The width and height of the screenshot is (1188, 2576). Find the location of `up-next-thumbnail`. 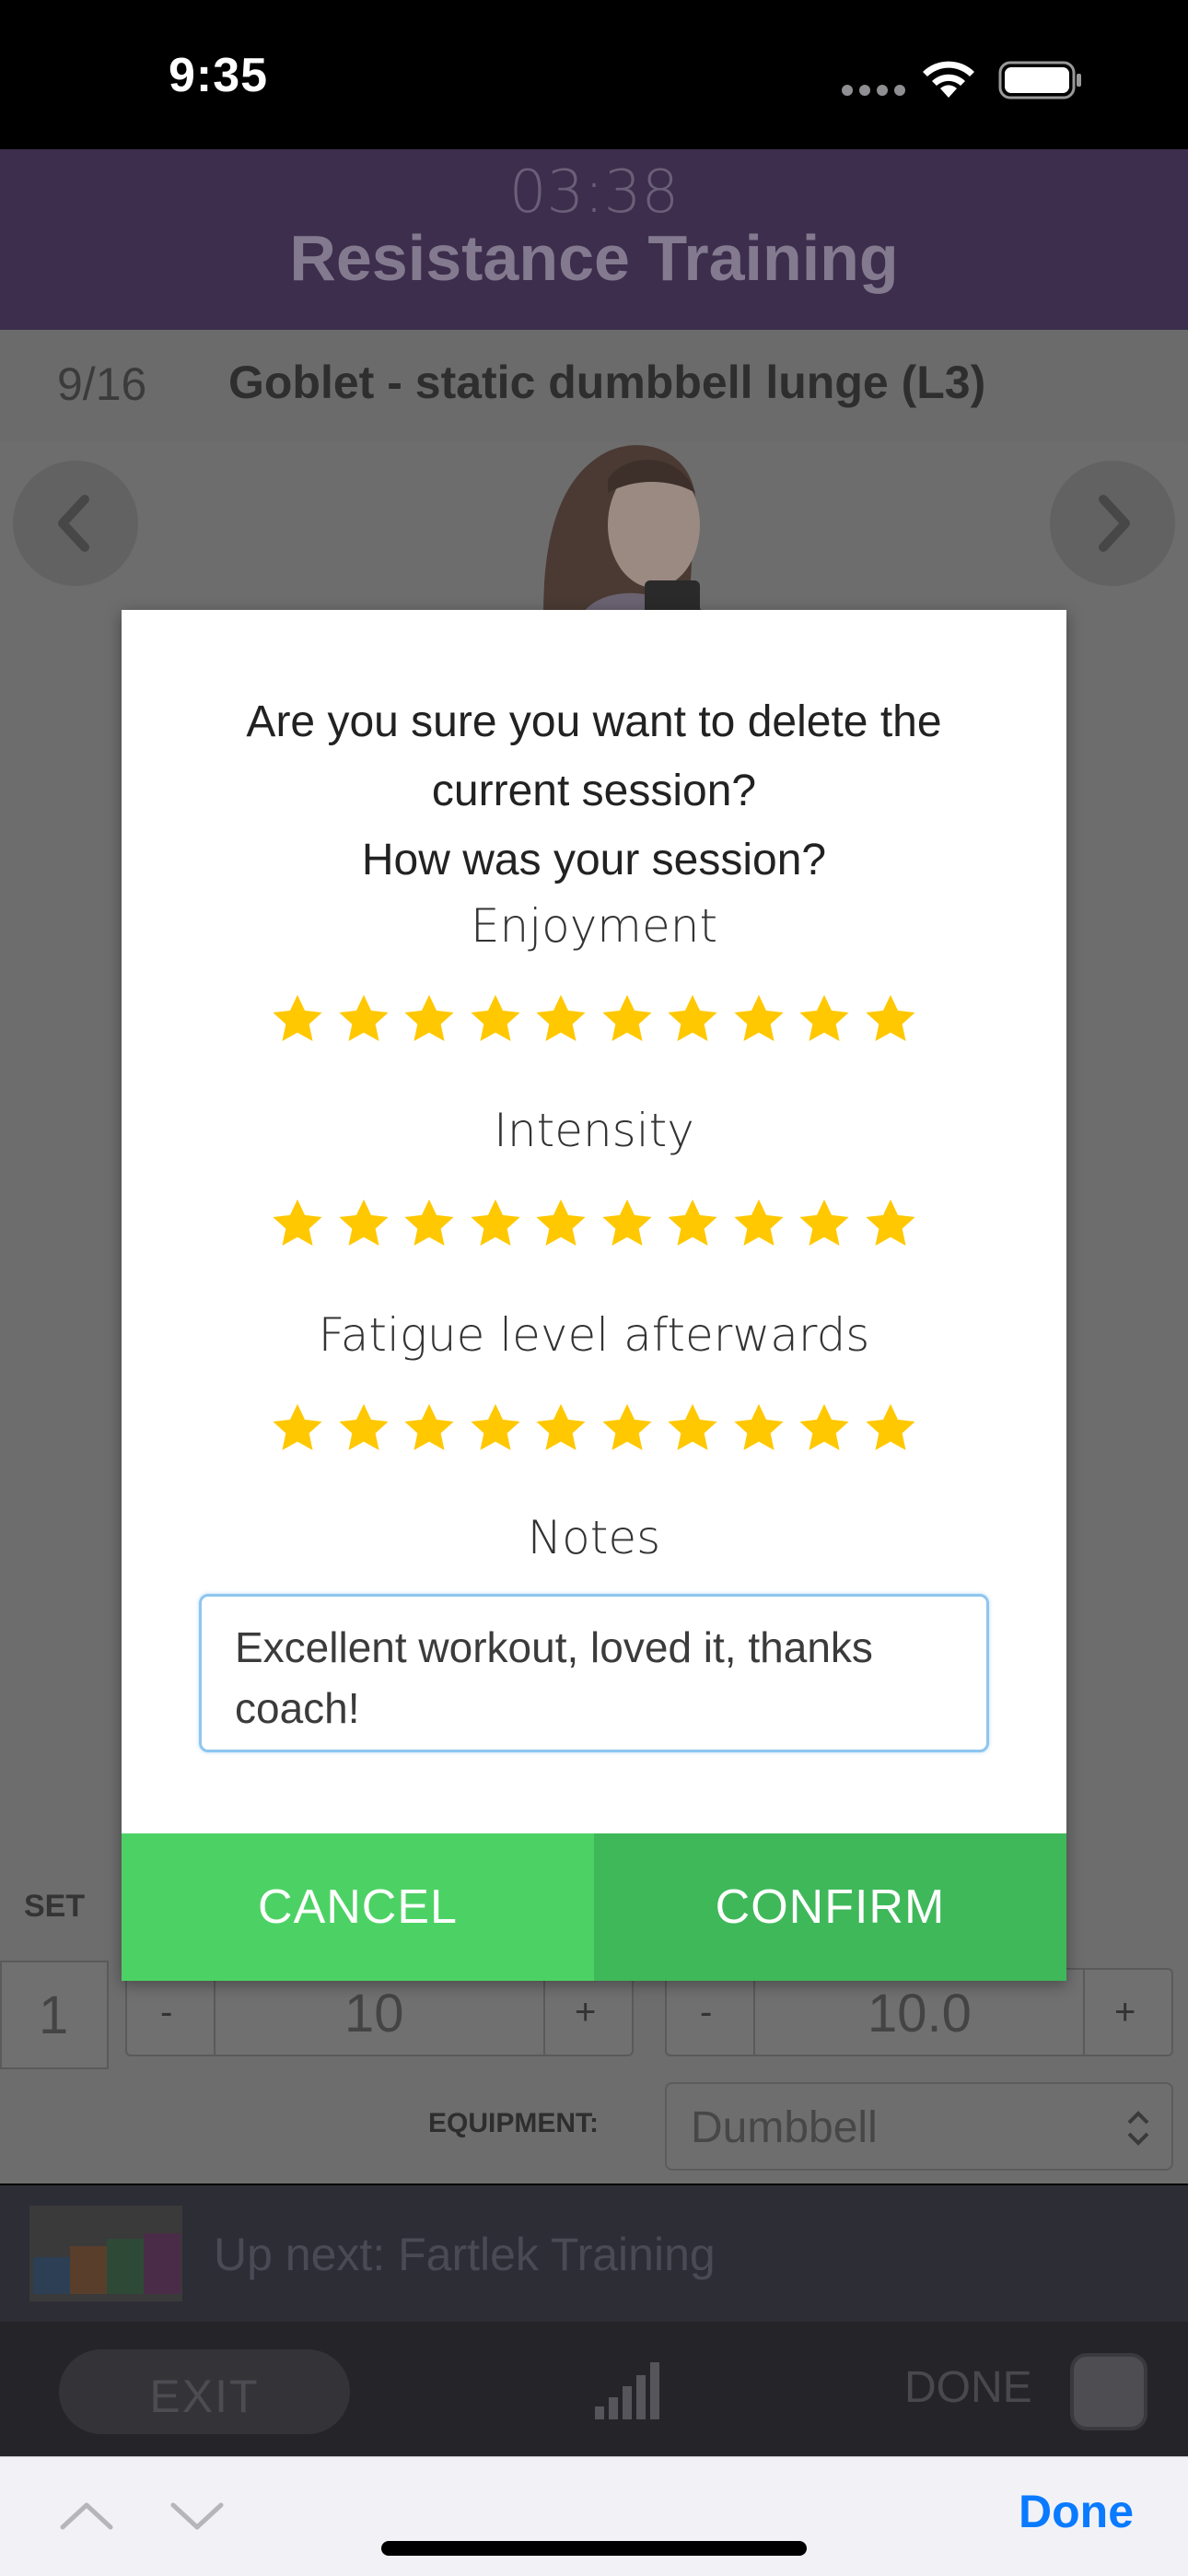

up-next-thumbnail is located at coordinates (105, 2253).